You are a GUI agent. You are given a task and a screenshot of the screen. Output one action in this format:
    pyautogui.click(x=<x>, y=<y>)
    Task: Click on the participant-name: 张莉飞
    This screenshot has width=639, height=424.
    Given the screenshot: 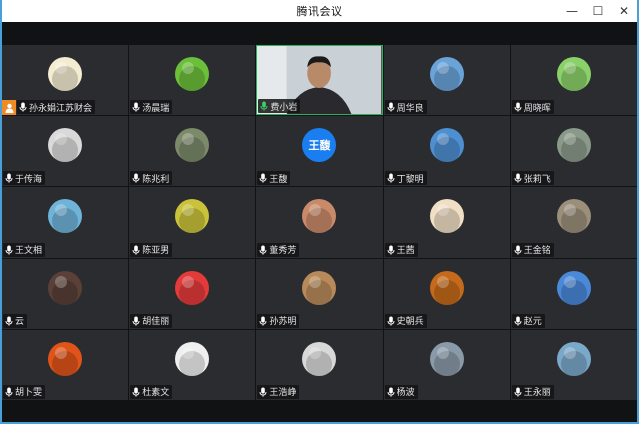 What is the action you would take?
    pyautogui.click(x=537, y=179)
    